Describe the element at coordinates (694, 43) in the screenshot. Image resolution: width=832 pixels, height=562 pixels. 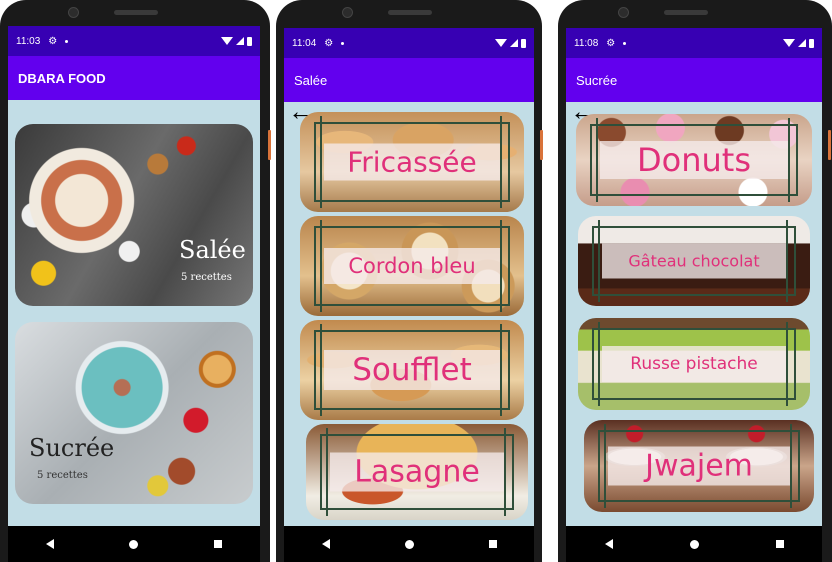
I see `status-bar: 11:08 ⚙` at that location.